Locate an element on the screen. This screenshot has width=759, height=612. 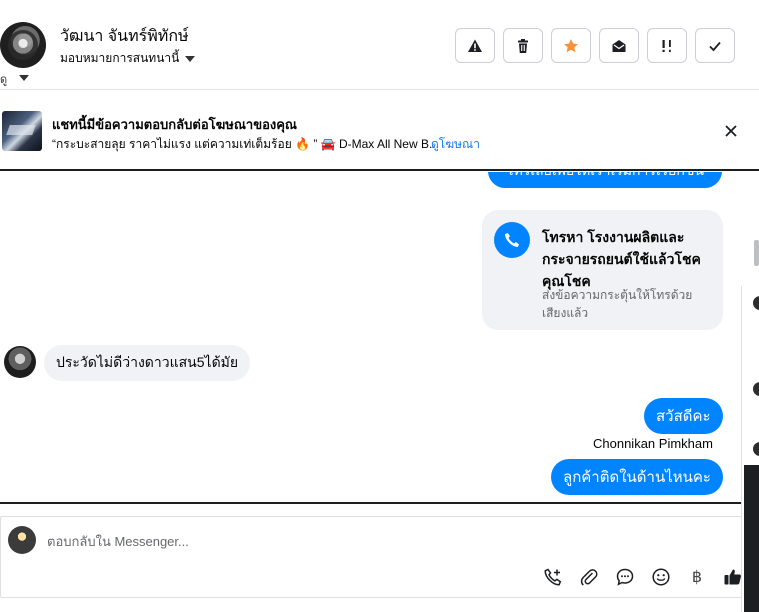
ad-thumbnail is located at coordinates (22, 131).